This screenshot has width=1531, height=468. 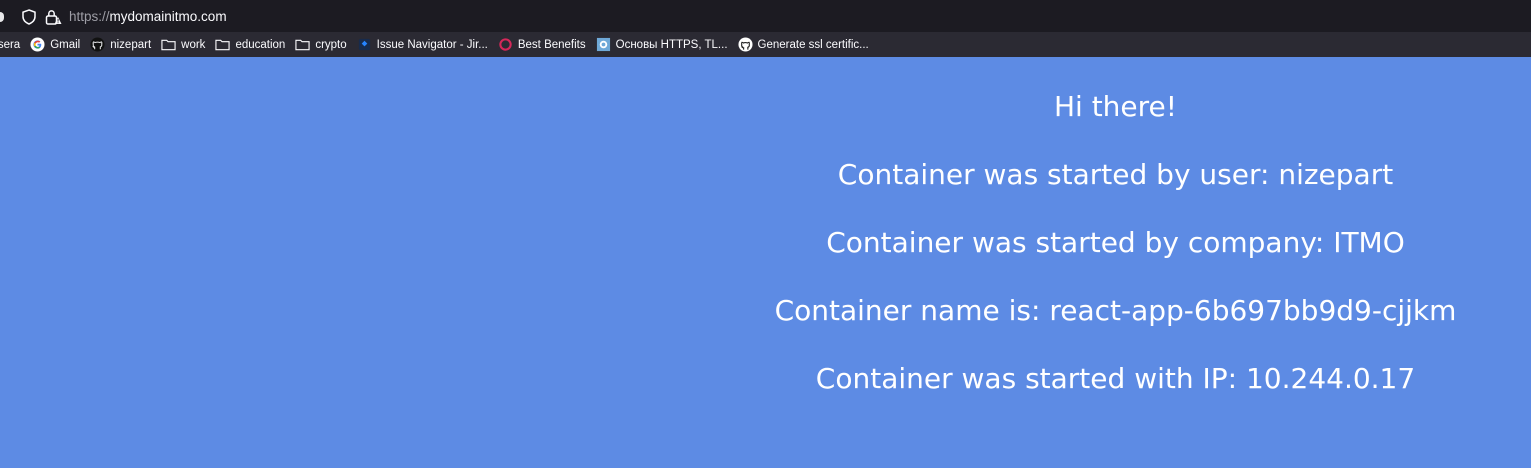 What do you see at coordinates (260, 44) in the screenshot?
I see `bookmark-label: education` at bounding box center [260, 44].